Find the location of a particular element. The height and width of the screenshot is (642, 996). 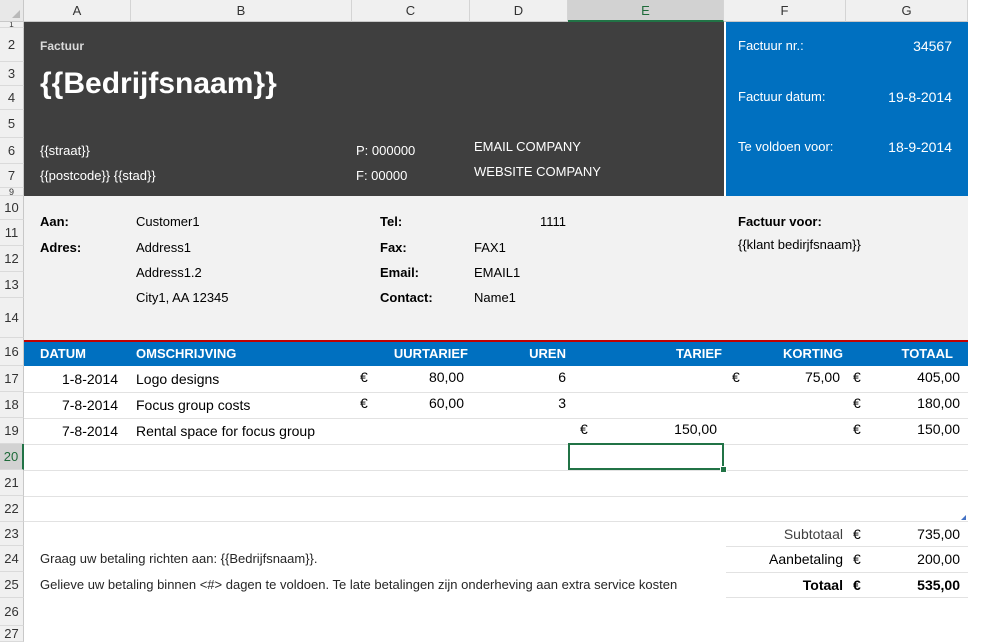

invoice-number: 34567 is located at coordinates (899, 46).